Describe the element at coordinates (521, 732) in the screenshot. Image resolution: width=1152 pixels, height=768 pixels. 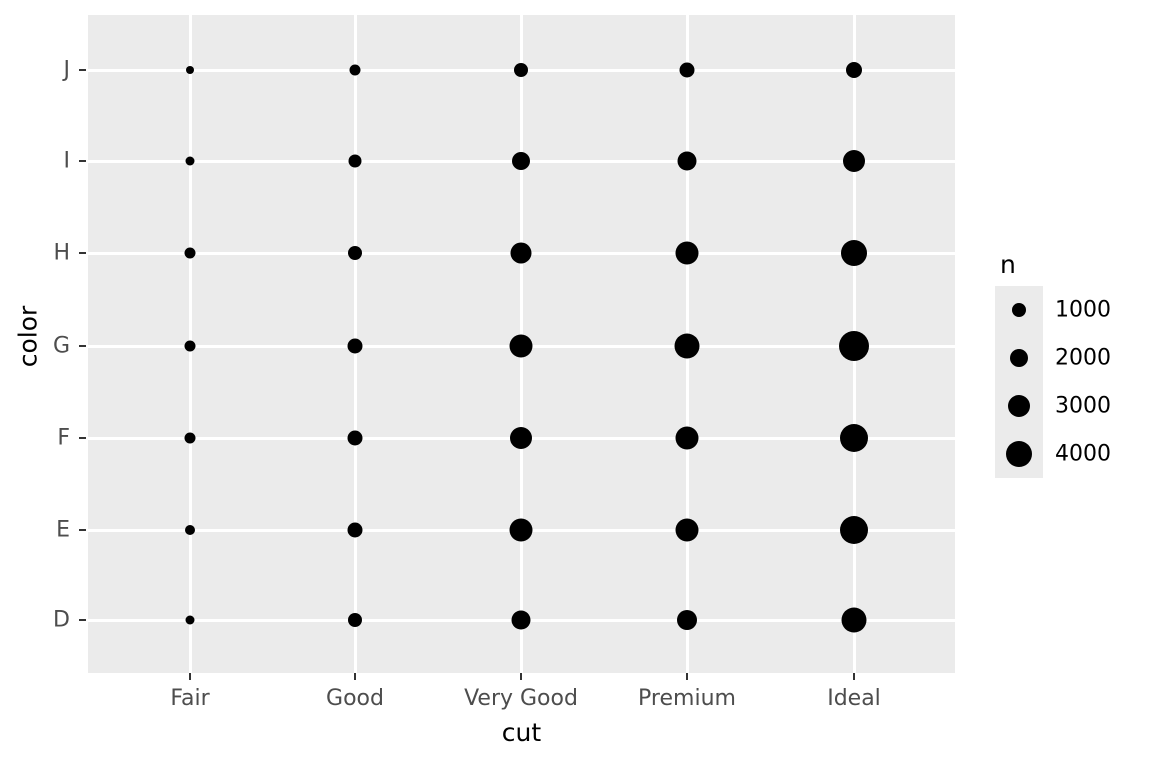
I see `x-axis-title: cut` at that location.